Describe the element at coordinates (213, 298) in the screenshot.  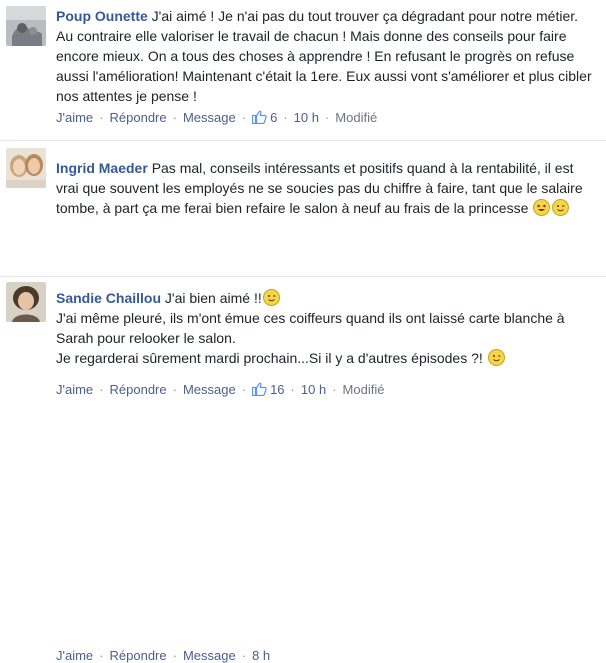
I see `comment-text: J'ai bien aimé !!` at that location.